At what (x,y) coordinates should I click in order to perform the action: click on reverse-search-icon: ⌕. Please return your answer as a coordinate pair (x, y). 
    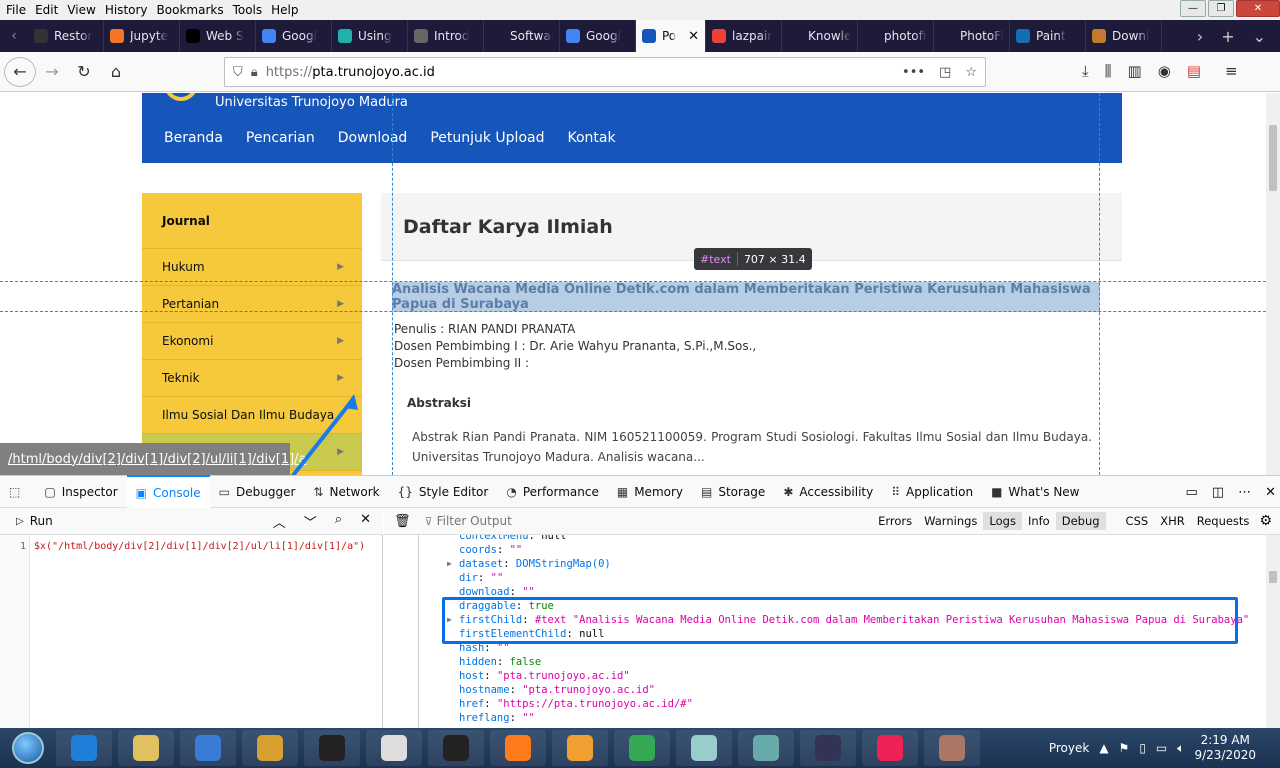
    Looking at the image, I should click on (338, 521).